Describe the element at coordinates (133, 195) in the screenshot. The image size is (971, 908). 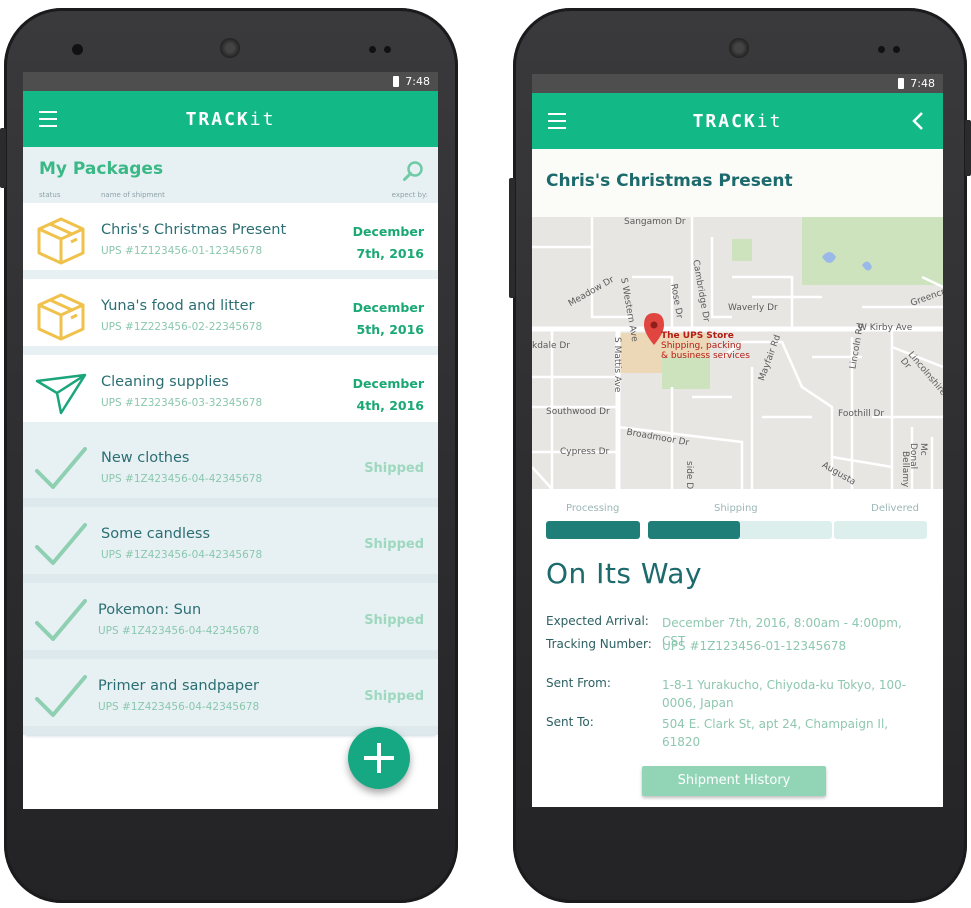
I see `col-name: name of shipment` at that location.